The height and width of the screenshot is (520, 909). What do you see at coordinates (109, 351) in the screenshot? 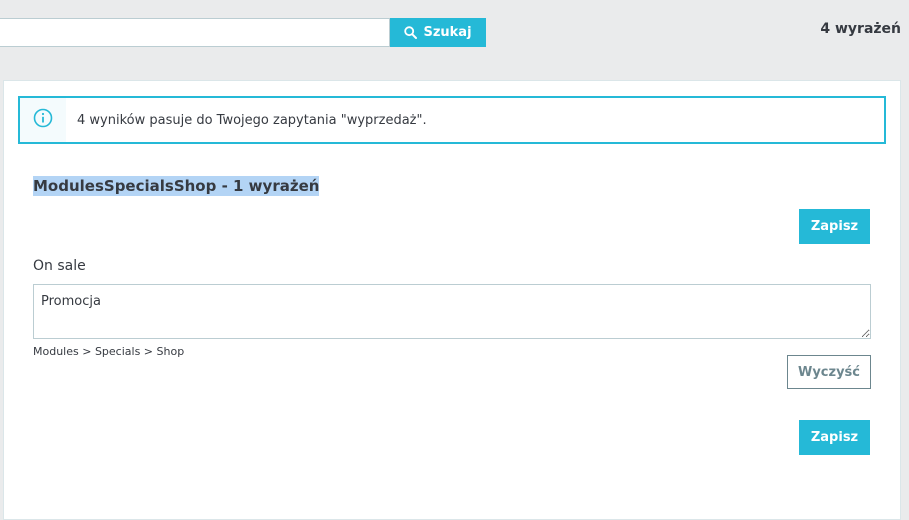
I see `breadcrumb: Modules > Specials > Shop` at bounding box center [109, 351].